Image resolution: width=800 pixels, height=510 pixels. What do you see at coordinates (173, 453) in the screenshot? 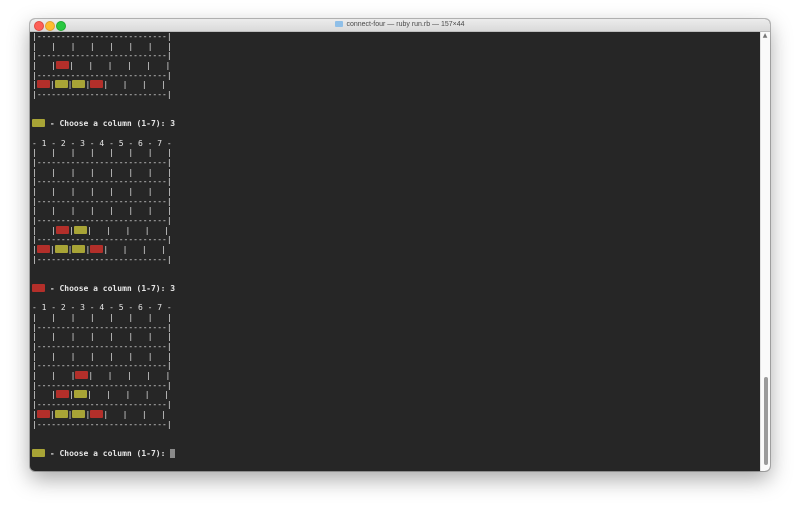
I see `text-cursor` at bounding box center [173, 453].